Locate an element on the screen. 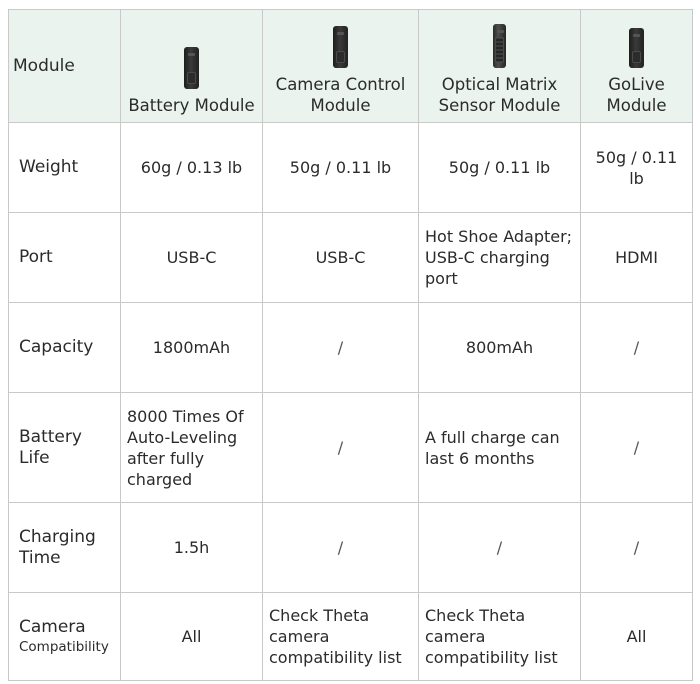 This screenshot has height=684, width=700. header-optical-matrix-sensor-module: Optical Matrix Sensor Module is located at coordinates (499, 66).